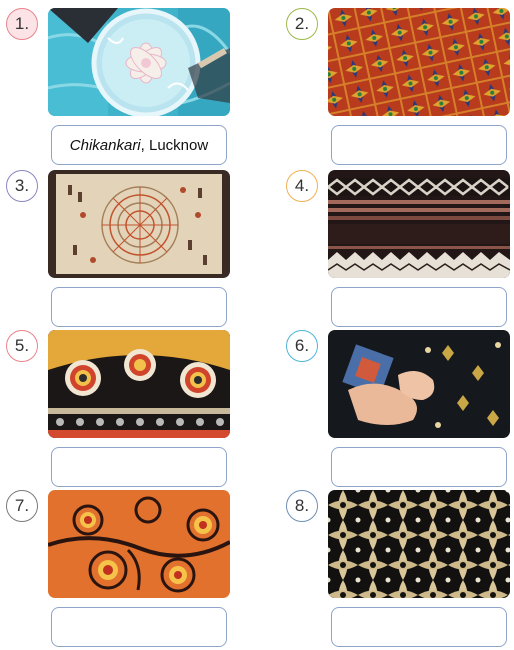  I want to click on exercise-item-4: 4., so click(400, 250).